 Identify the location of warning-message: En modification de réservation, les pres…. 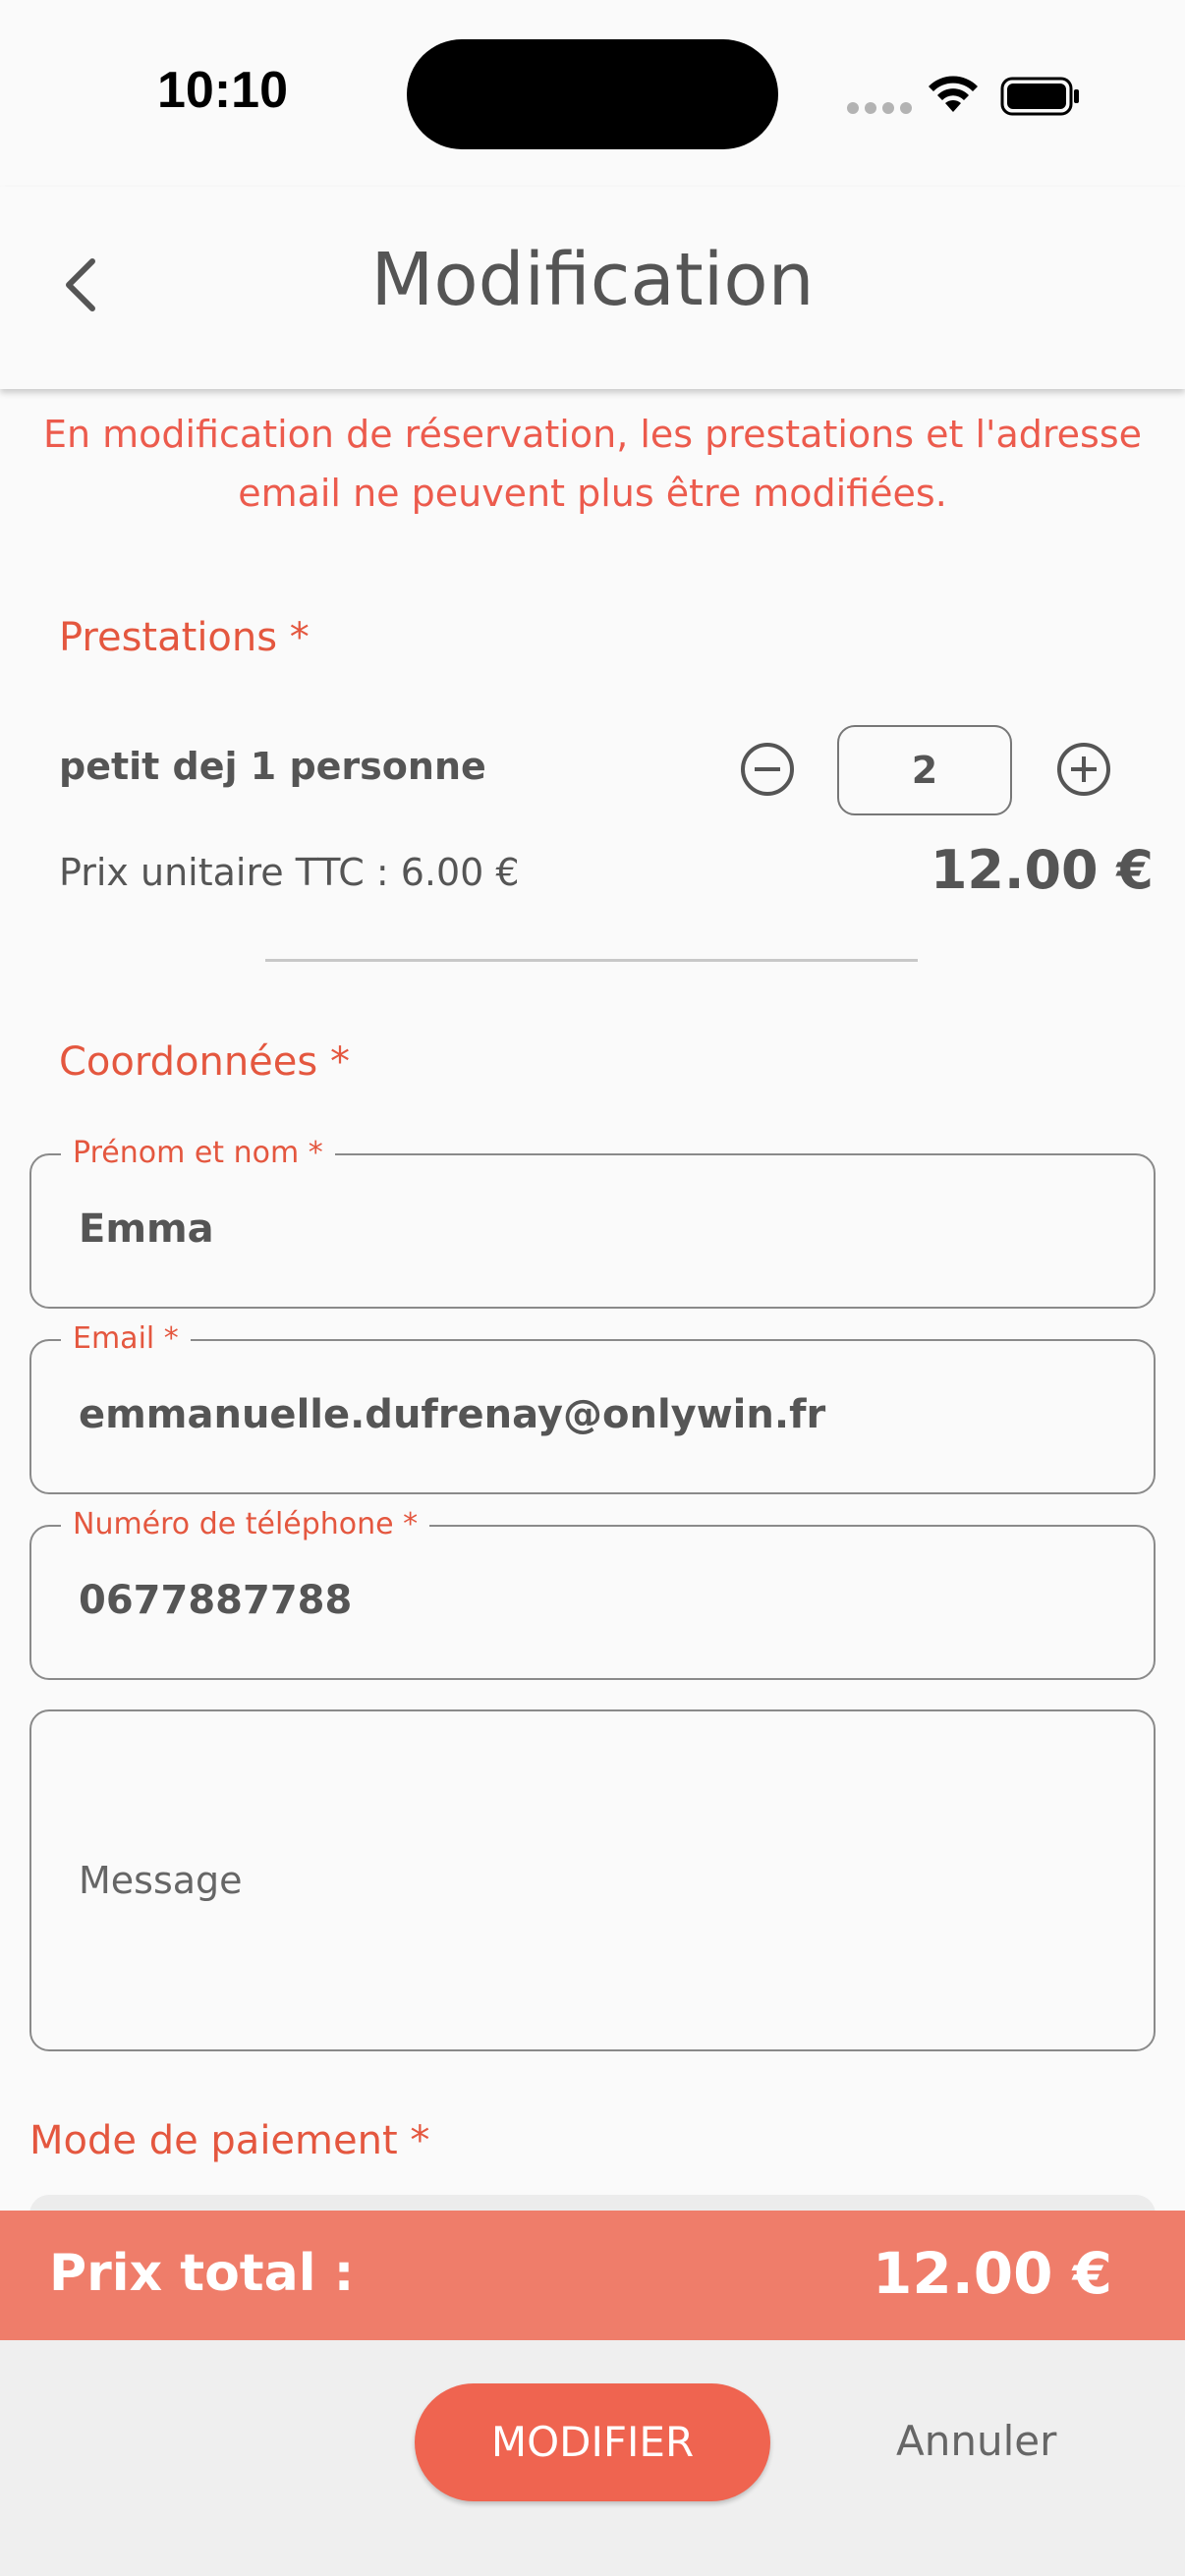
(592, 464).